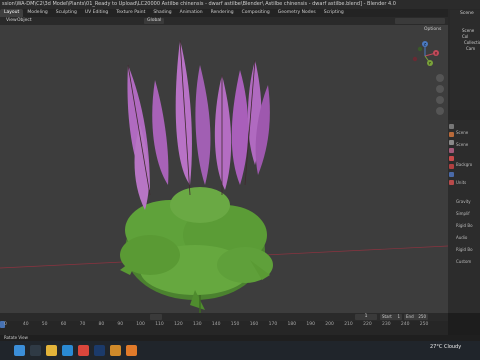 Image resolution: width=480 pixels, height=360 pixels. I want to click on outliner-title: Scene, so click(467, 13).